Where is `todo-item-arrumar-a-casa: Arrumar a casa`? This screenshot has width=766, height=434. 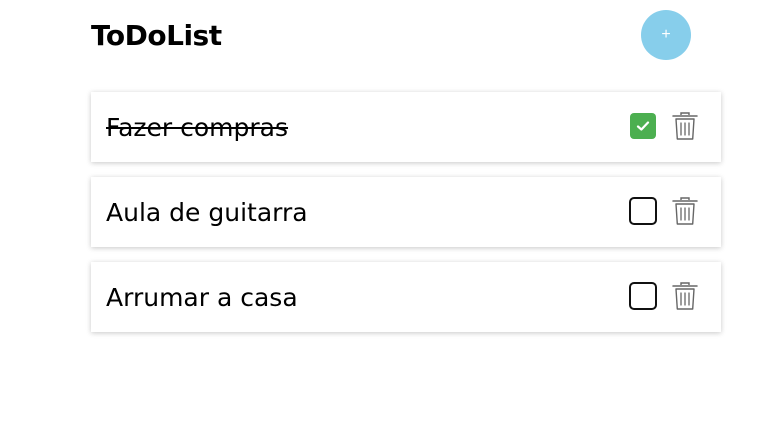 todo-item-arrumar-a-casa: Arrumar a casa is located at coordinates (406, 297).